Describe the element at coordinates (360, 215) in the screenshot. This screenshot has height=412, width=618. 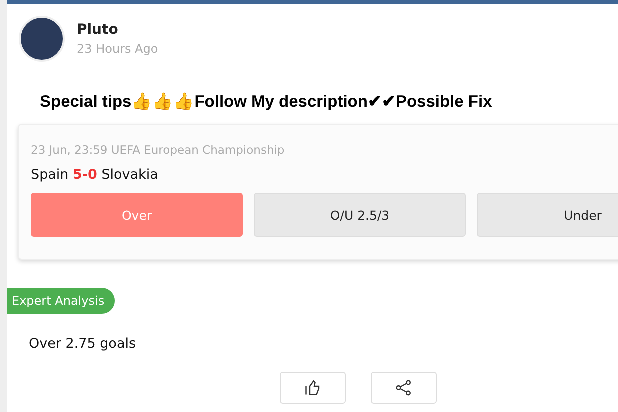
I see `bet-option: O/U 2.5/3` at that location.